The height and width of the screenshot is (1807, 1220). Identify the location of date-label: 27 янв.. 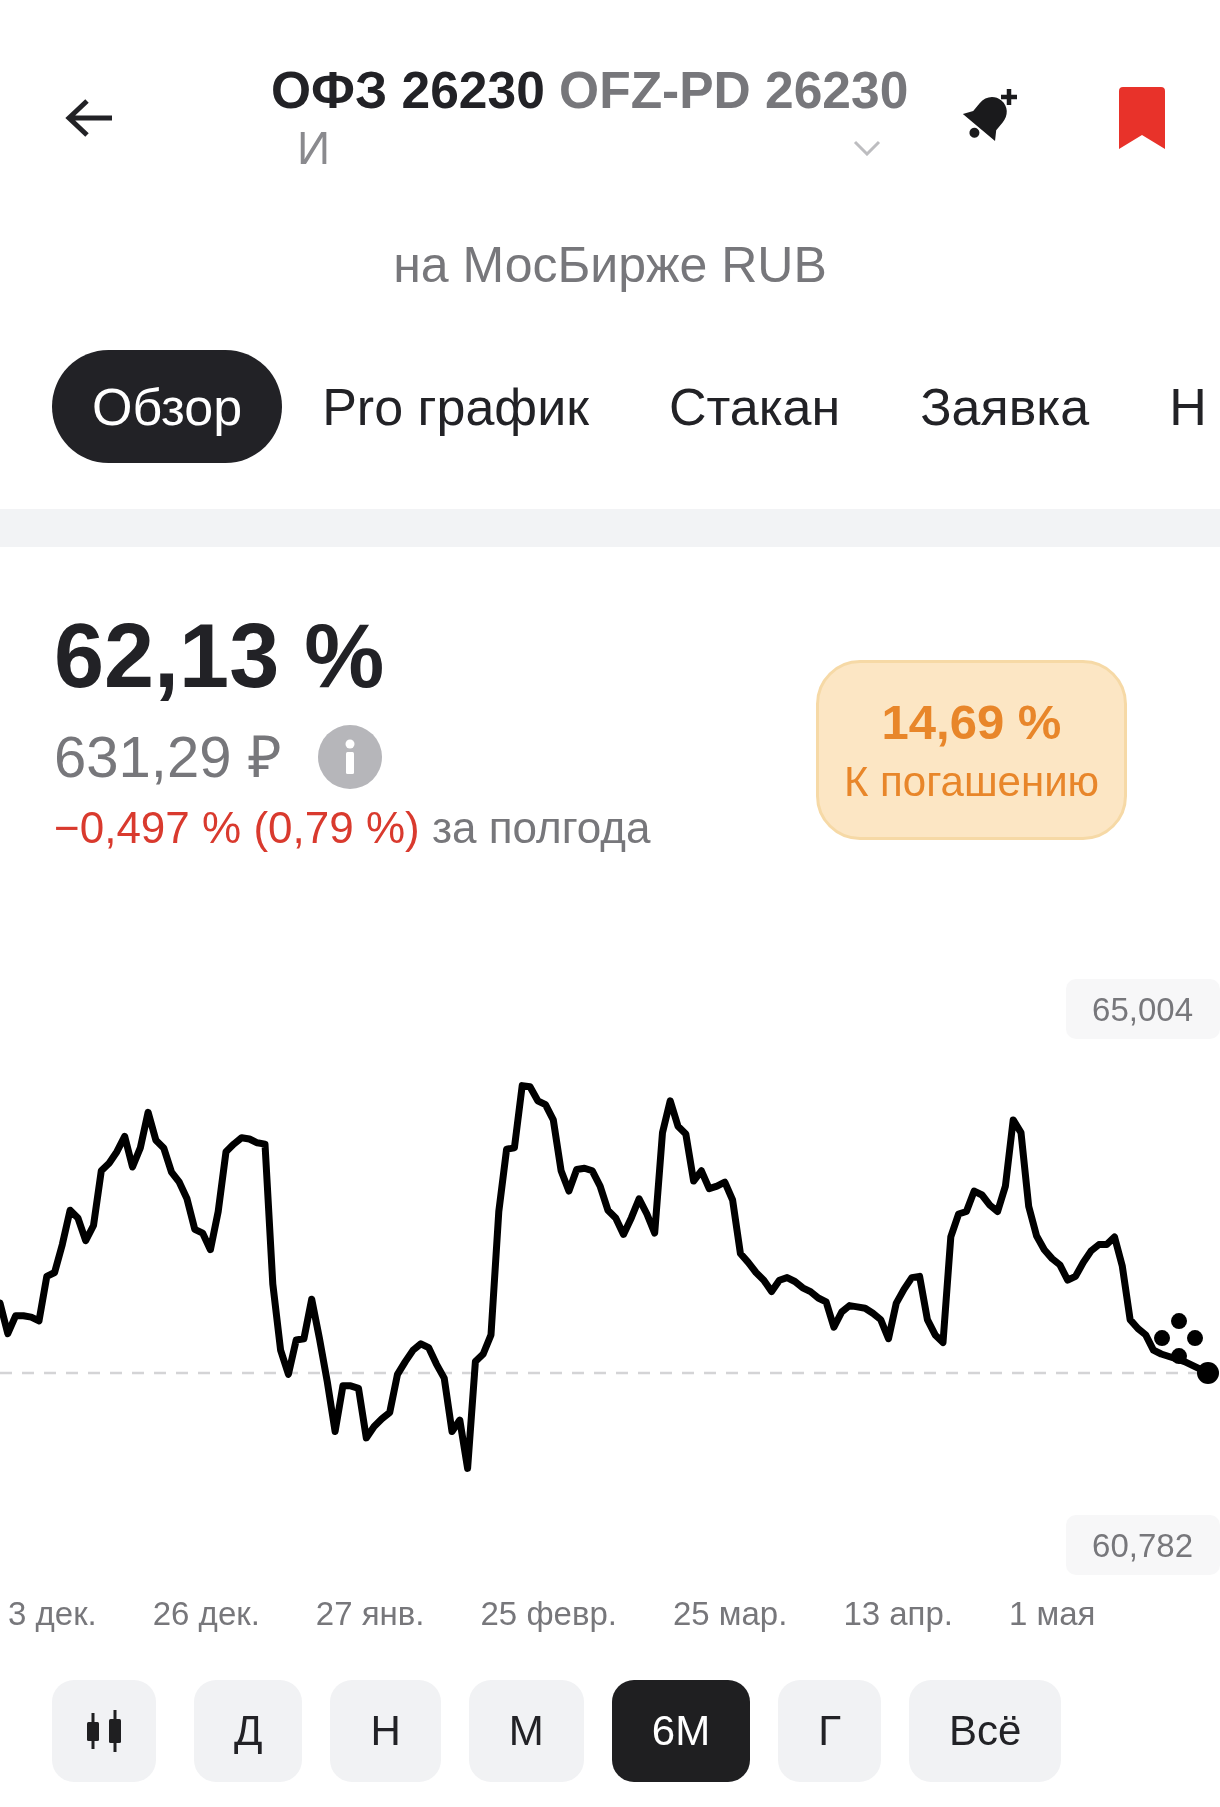
(370, 1614).